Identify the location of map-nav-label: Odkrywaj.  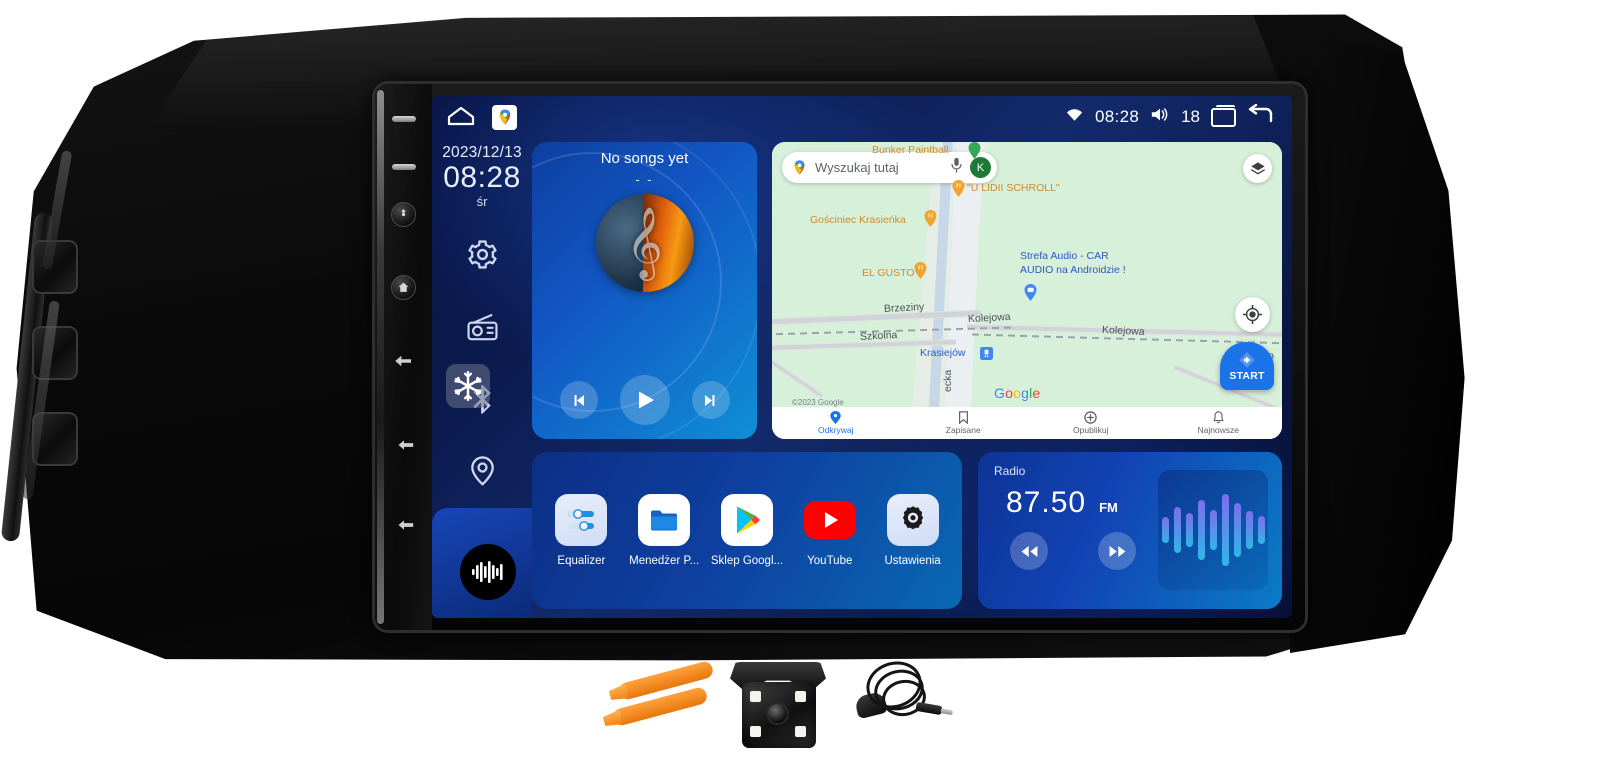
(836, 430).